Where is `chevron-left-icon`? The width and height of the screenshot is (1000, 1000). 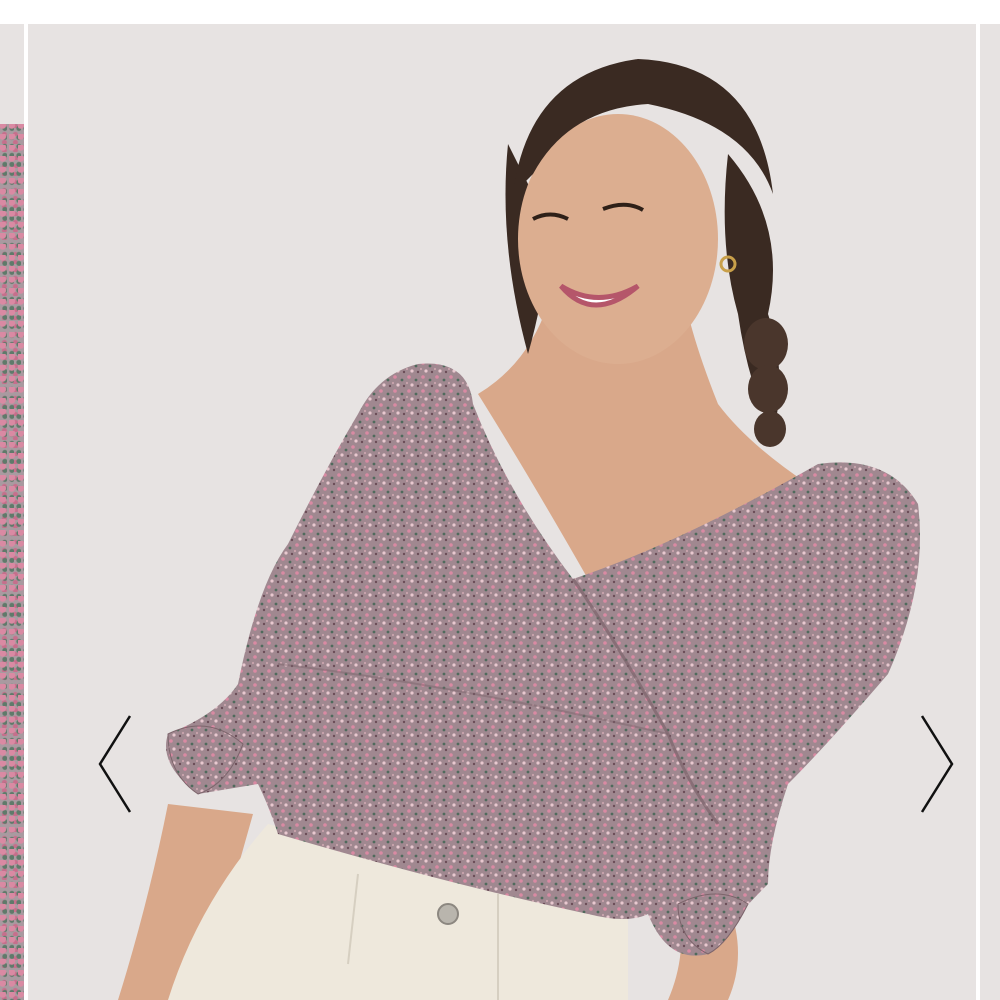
chevron-left-icon is located at coordinates (115, 764).